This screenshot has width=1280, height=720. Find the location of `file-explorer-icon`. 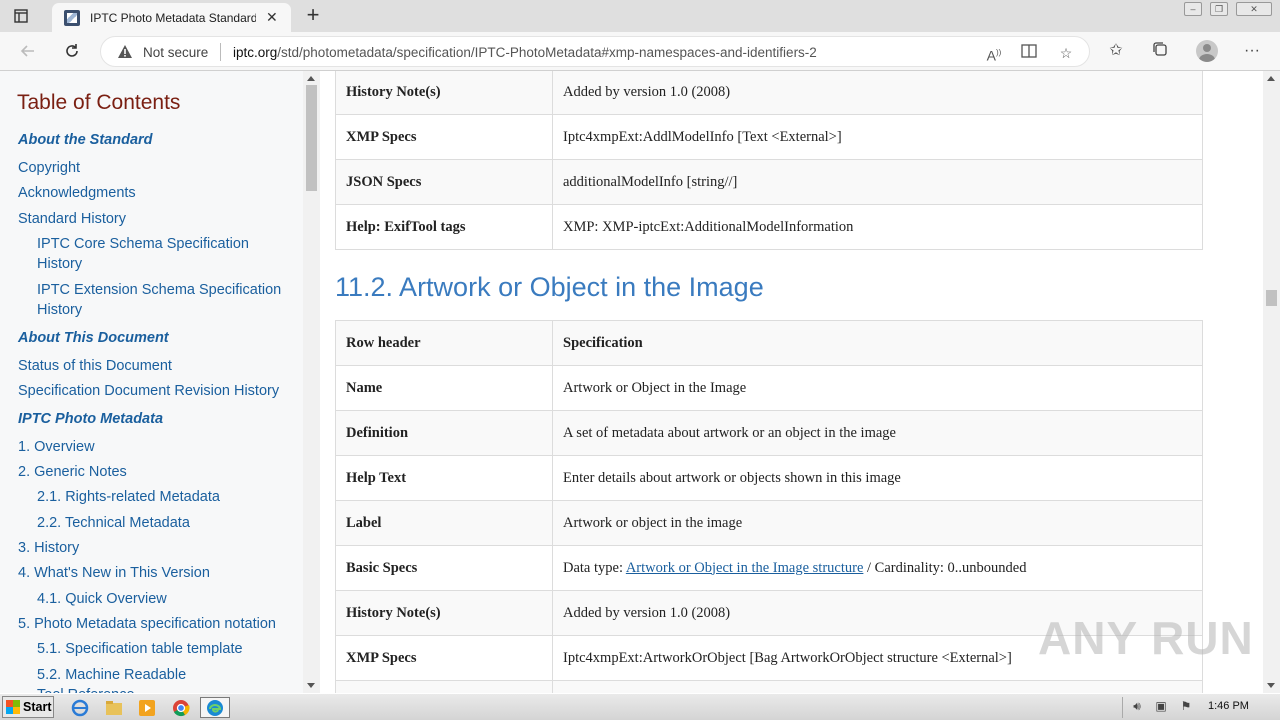

file-explorer-icon is located at coordinates (114, 707).